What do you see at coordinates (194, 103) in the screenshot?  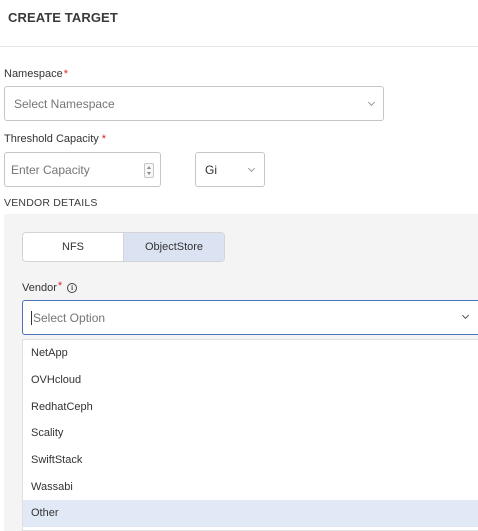 I see `namespace-select: Select Namespace` at bounding box center [194, 103].